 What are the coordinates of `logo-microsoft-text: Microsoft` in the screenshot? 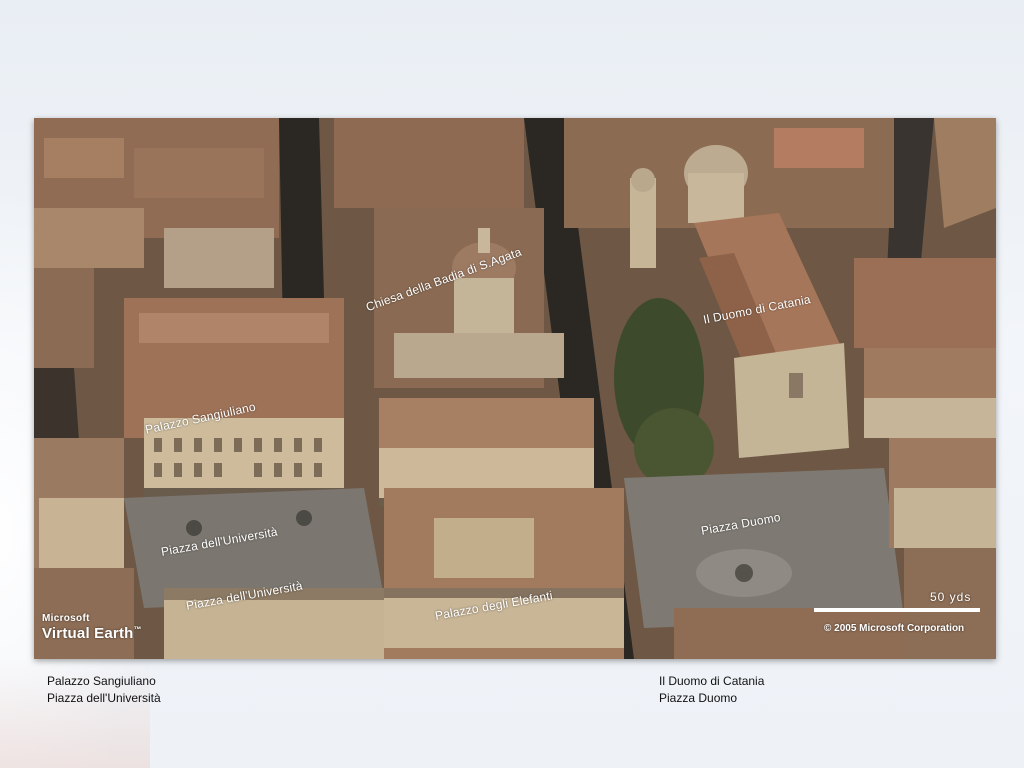 It's located at (66, 618).